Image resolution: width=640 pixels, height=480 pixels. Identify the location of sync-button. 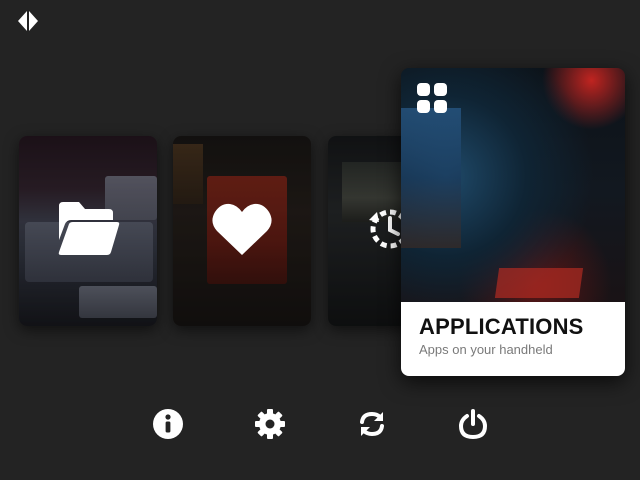
(372, 424).